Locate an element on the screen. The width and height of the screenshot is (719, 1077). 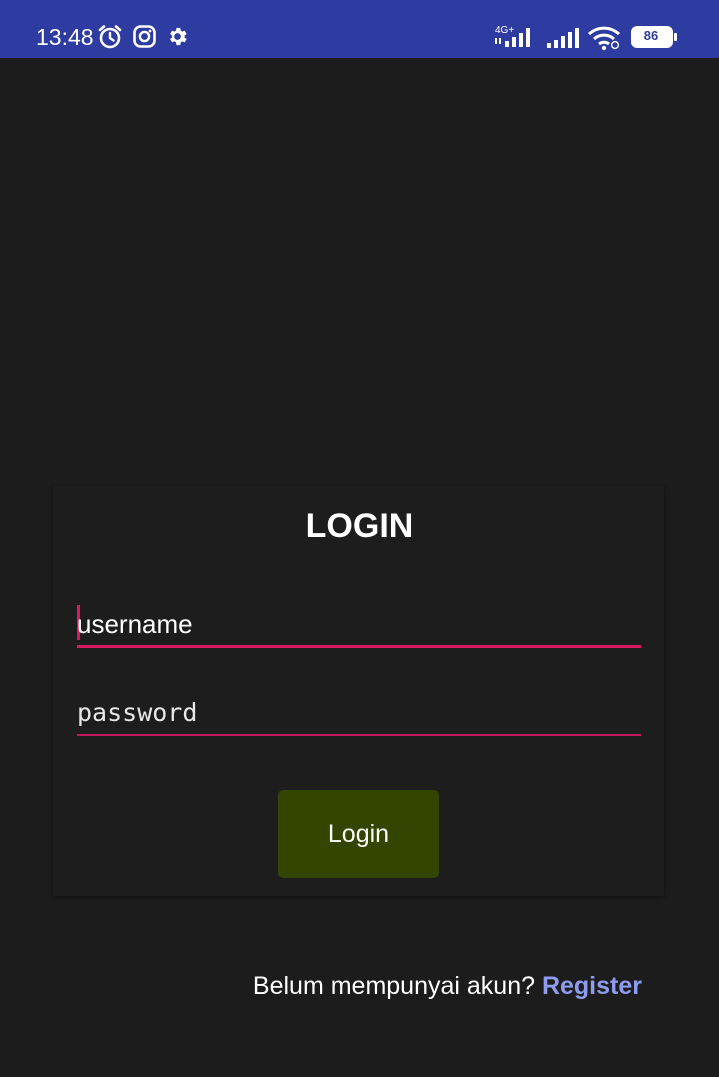
register-prompt: Belum mempunyai akun? Register is located at coordinates (447, 986).